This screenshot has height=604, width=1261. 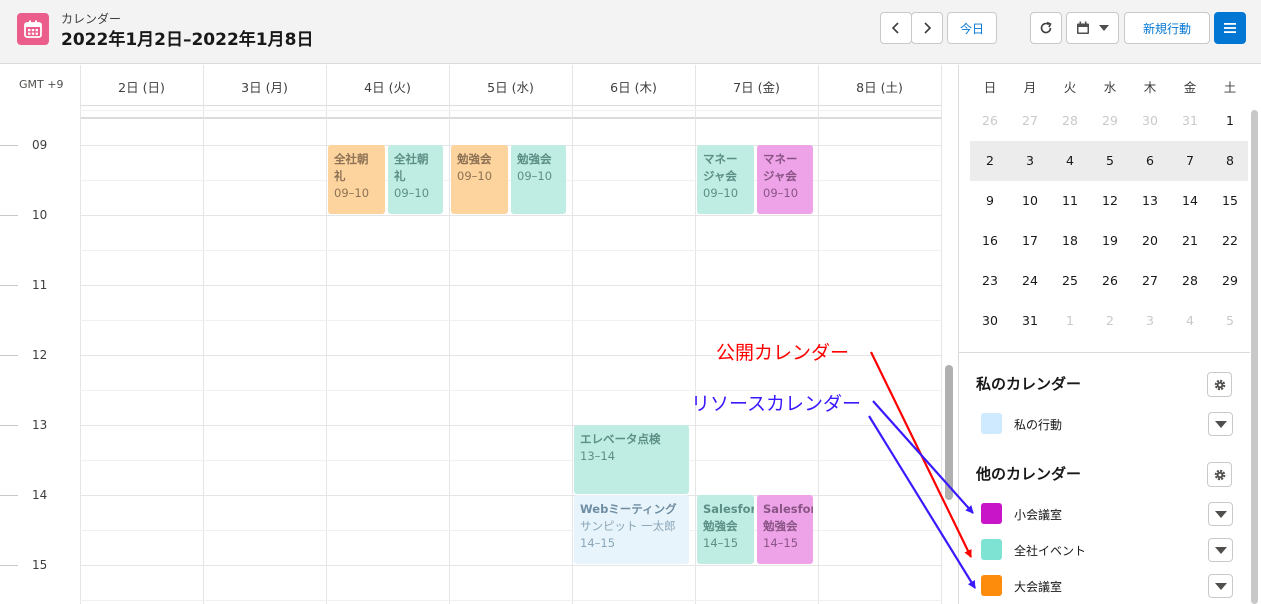 I want to click on hour-label: 13, so click(x=40, y=425).